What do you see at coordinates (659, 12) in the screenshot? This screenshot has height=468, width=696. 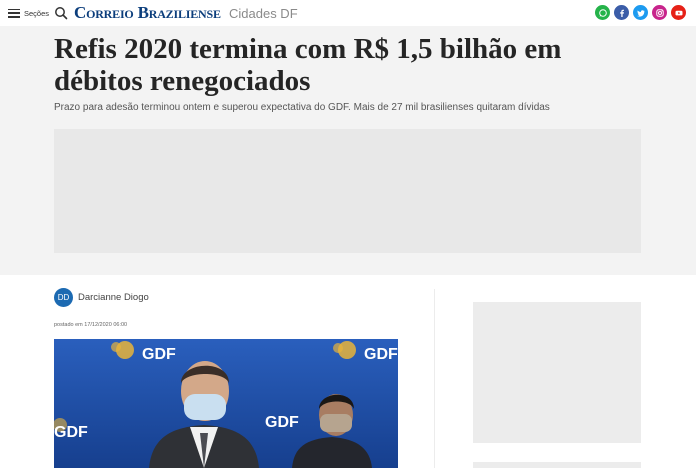 I see `instagram-icon` at bounding box center [659, 12].